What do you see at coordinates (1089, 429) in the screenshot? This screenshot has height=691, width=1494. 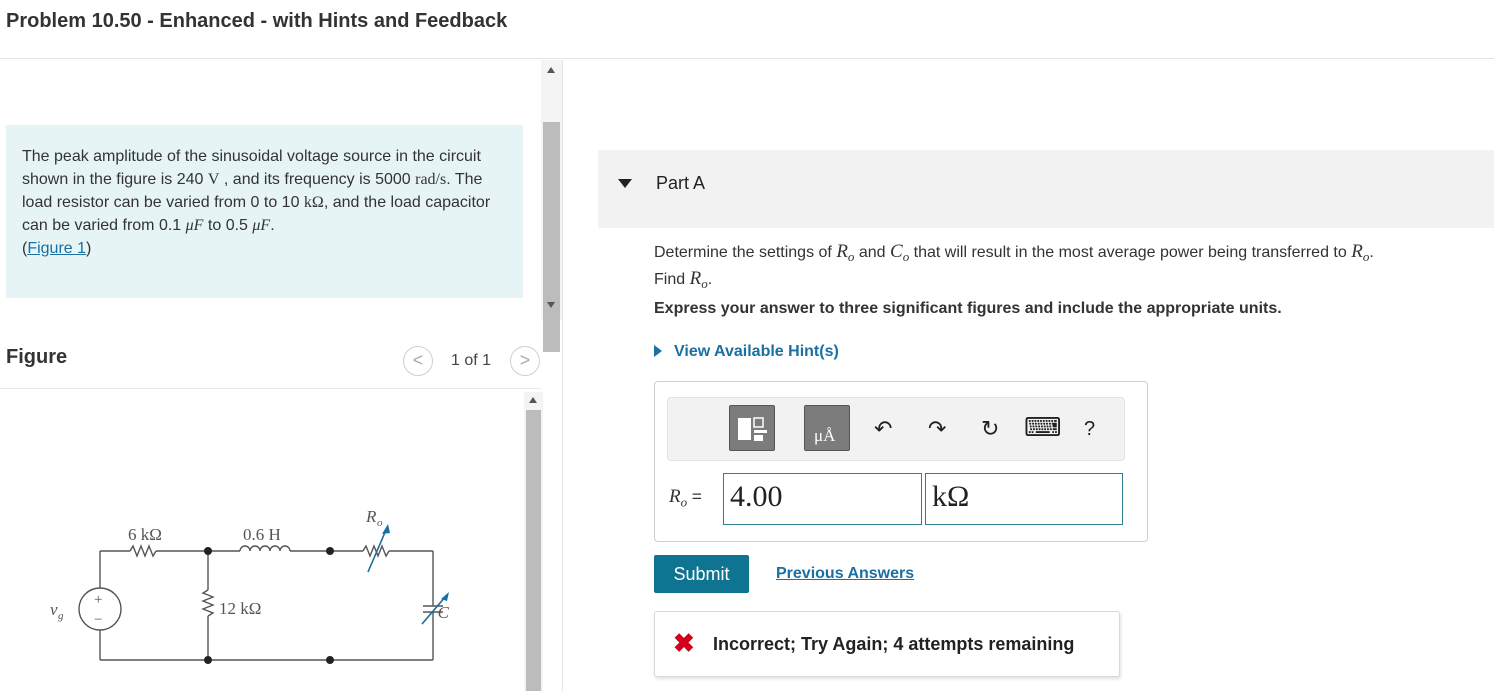 I see `help-icon: ?` at bounding box center [1089, 429].